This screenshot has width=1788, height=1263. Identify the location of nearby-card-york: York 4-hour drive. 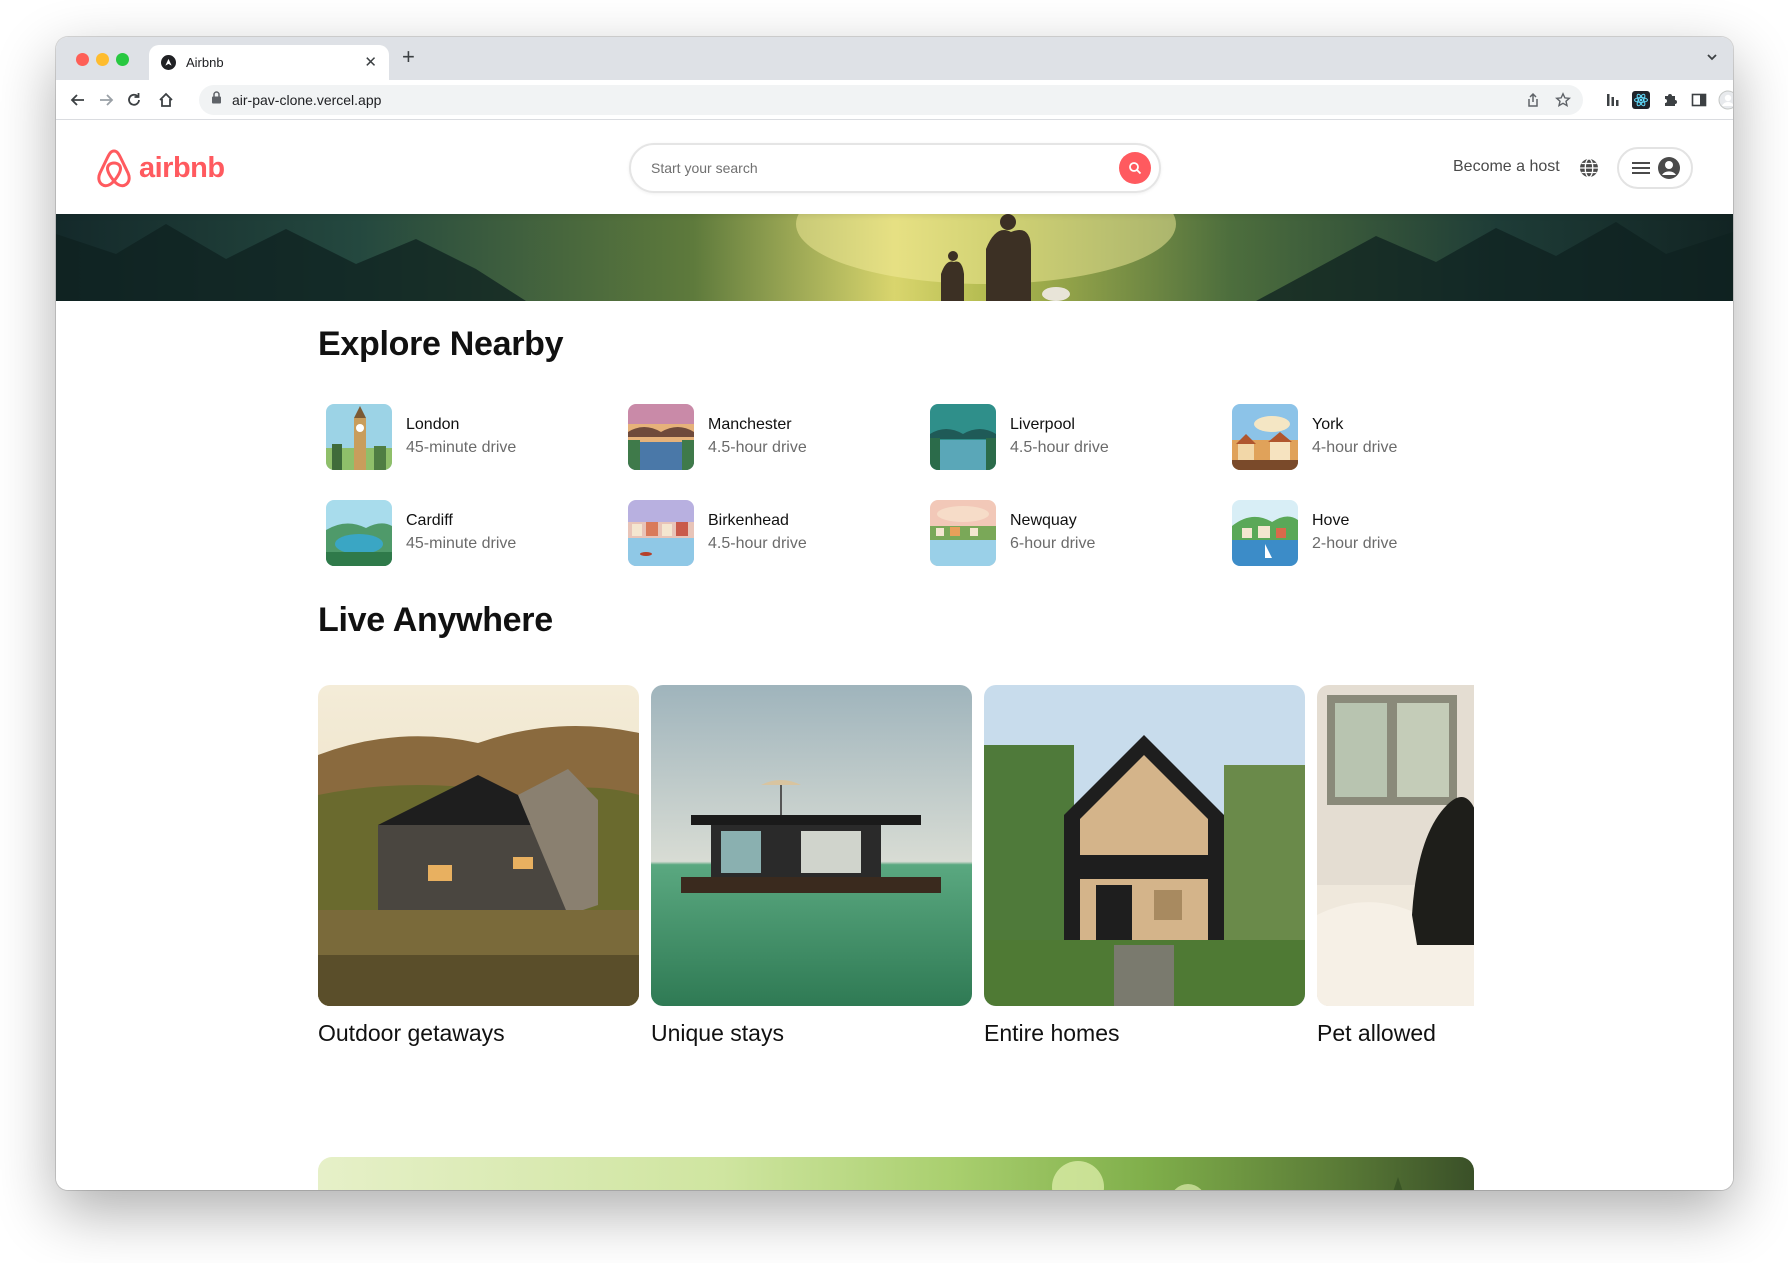
(1372, 437).